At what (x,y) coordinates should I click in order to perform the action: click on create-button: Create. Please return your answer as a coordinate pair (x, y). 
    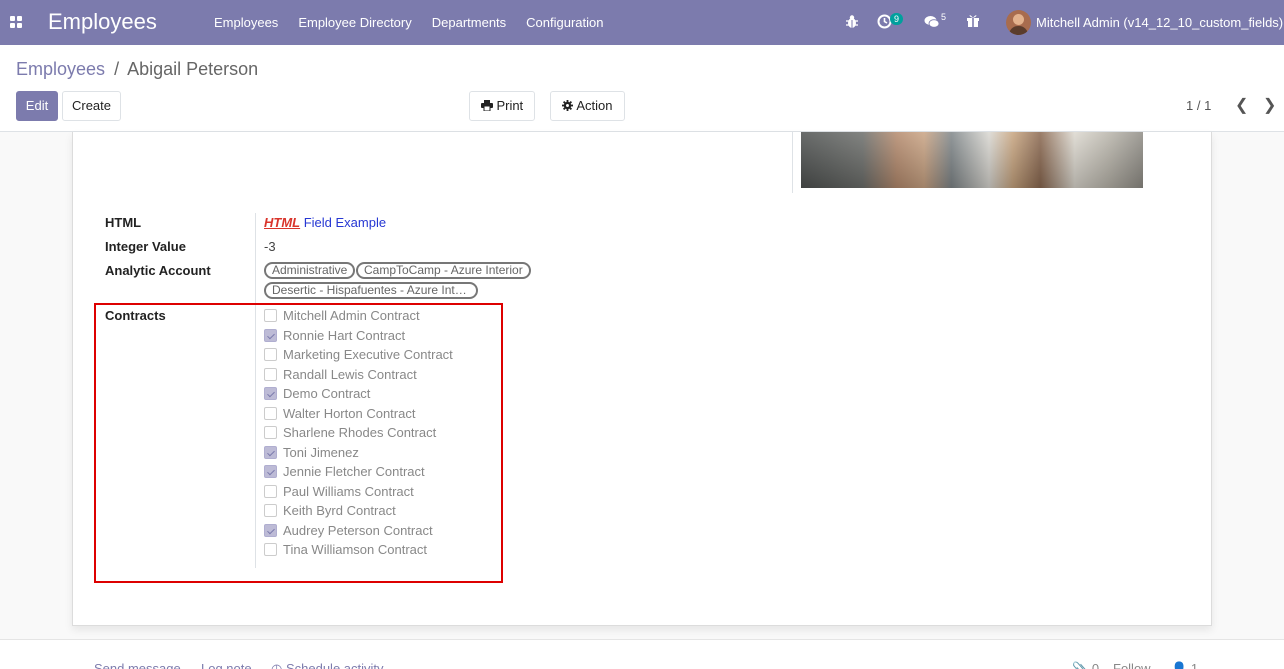
    Looking at the image, I should click on (91, 106).